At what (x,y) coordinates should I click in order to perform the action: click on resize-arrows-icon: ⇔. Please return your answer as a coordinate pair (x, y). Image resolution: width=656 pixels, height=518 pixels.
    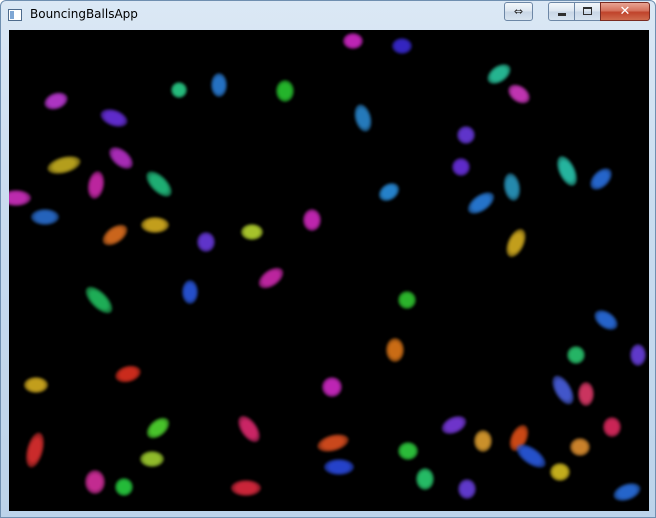
    Looking at the image, I should click on (518, 11).